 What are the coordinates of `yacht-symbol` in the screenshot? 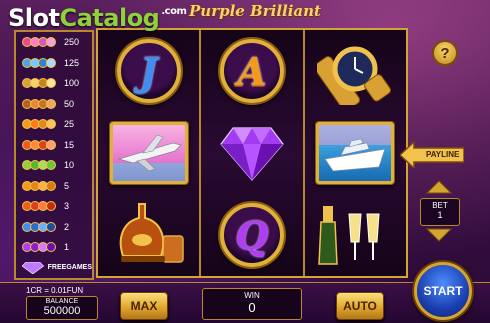 It's located at (355, 153).